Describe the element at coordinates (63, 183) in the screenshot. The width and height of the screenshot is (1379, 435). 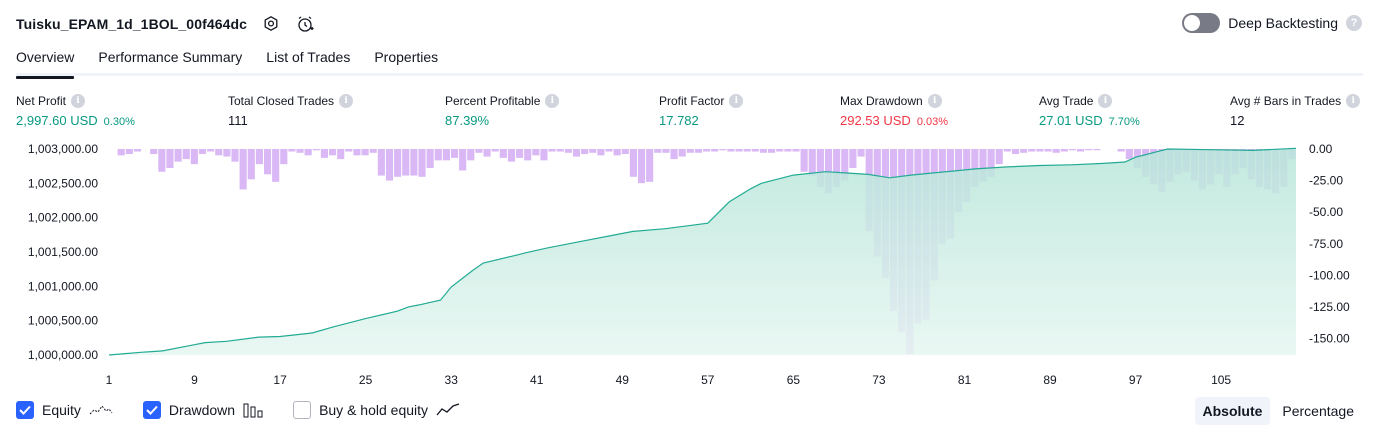
I see `left-axis-tick-label: 1,002,500.00` at that location.